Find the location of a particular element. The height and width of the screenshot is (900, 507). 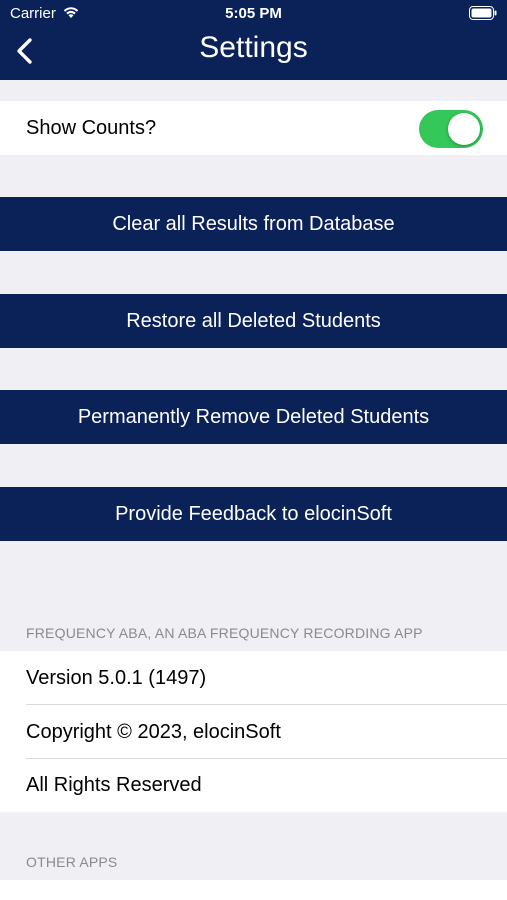

navigation-bar: Carrier 5:05 PM Settings is located at coordinates (253, 40).